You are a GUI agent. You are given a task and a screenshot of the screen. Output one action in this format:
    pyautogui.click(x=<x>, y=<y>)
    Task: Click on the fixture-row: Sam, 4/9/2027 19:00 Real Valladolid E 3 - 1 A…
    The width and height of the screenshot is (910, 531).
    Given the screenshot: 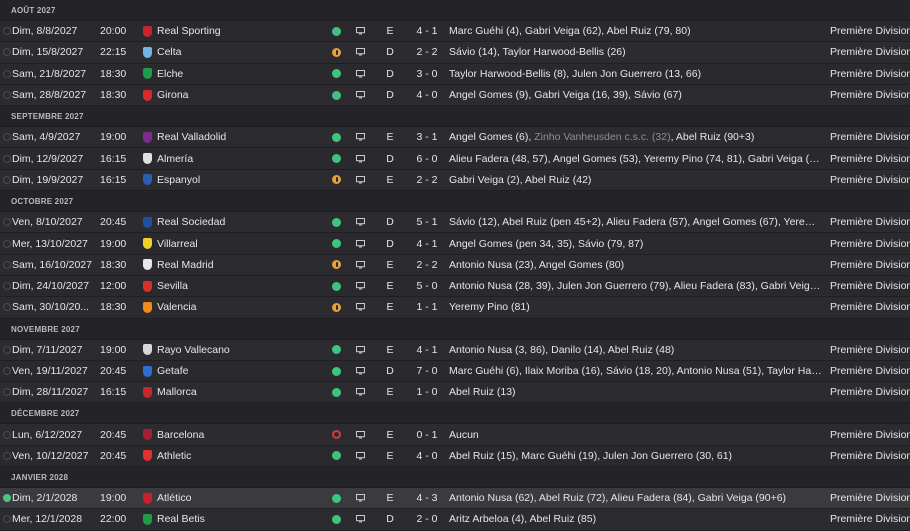 What is the action you would take?
    pyautogui.click(x=455, y=138)
    